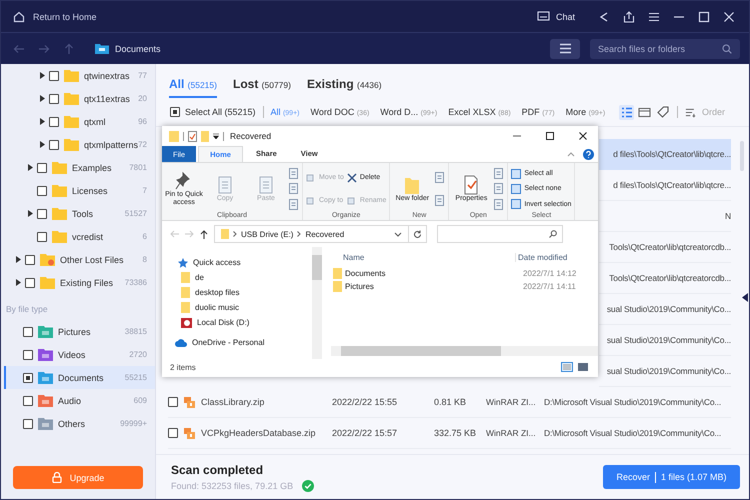  What do you see at coordinates (78, 236) in the screenshot?
I see `folder-tree-item: vcredist 6` at bounding box center [78, 236].